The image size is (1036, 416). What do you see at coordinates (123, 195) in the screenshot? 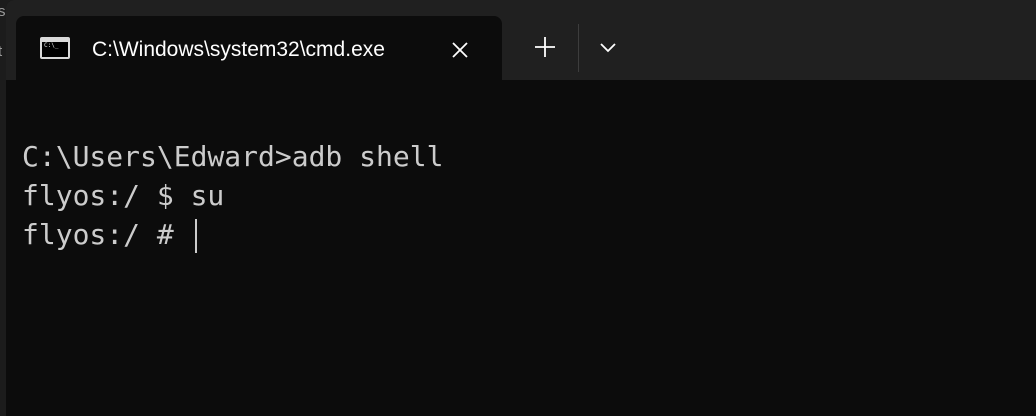
I see `terminal-line: flyos:/ $ su` at bounding box center [123, 195].